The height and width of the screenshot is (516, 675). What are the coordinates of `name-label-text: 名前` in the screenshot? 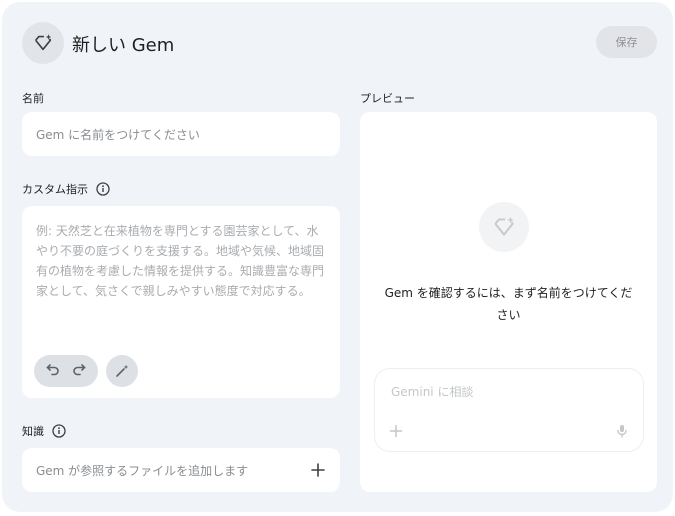 It's located at (33, 98).